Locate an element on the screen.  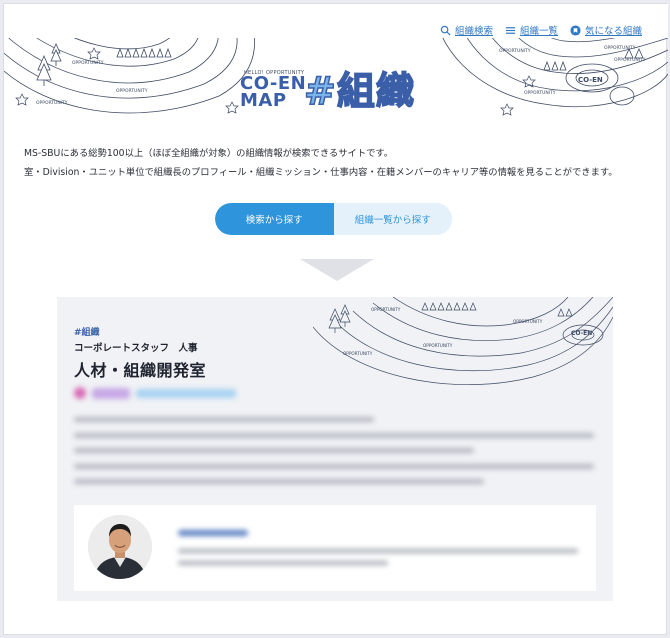
badge-link is located at coordinates (186, 393).